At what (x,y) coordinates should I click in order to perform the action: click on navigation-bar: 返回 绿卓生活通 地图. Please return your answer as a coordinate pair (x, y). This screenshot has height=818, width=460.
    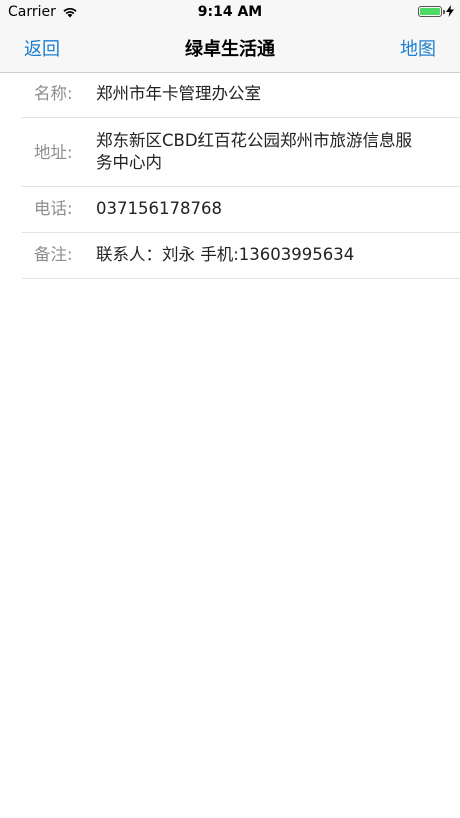
    Looking at the image, I should click on (230, 48).